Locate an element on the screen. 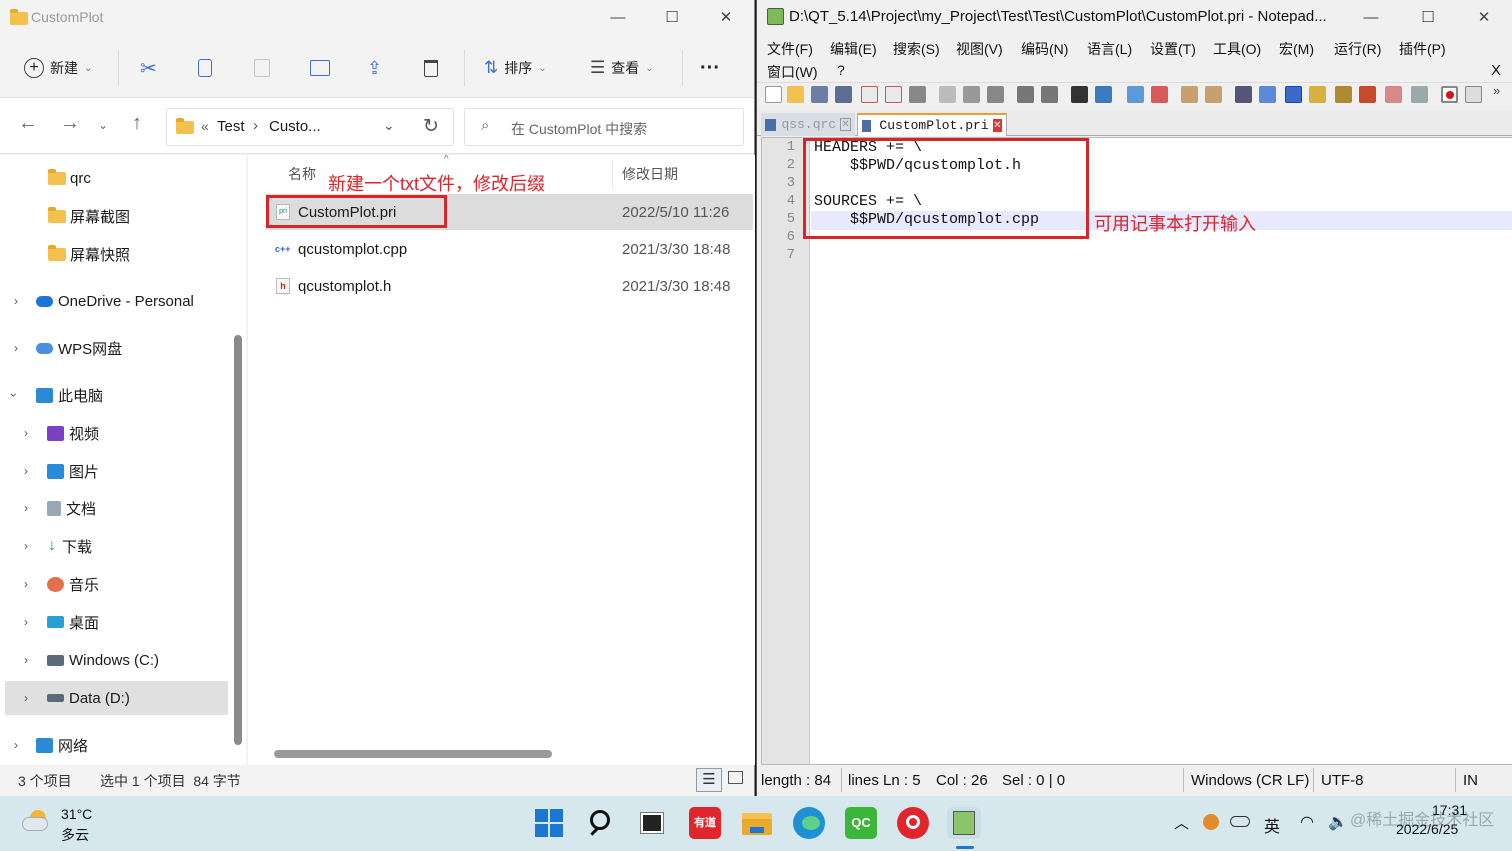 This screenshot has width=1512, height=851. sync-vertical-icon is located at coordinates (1189, 94).